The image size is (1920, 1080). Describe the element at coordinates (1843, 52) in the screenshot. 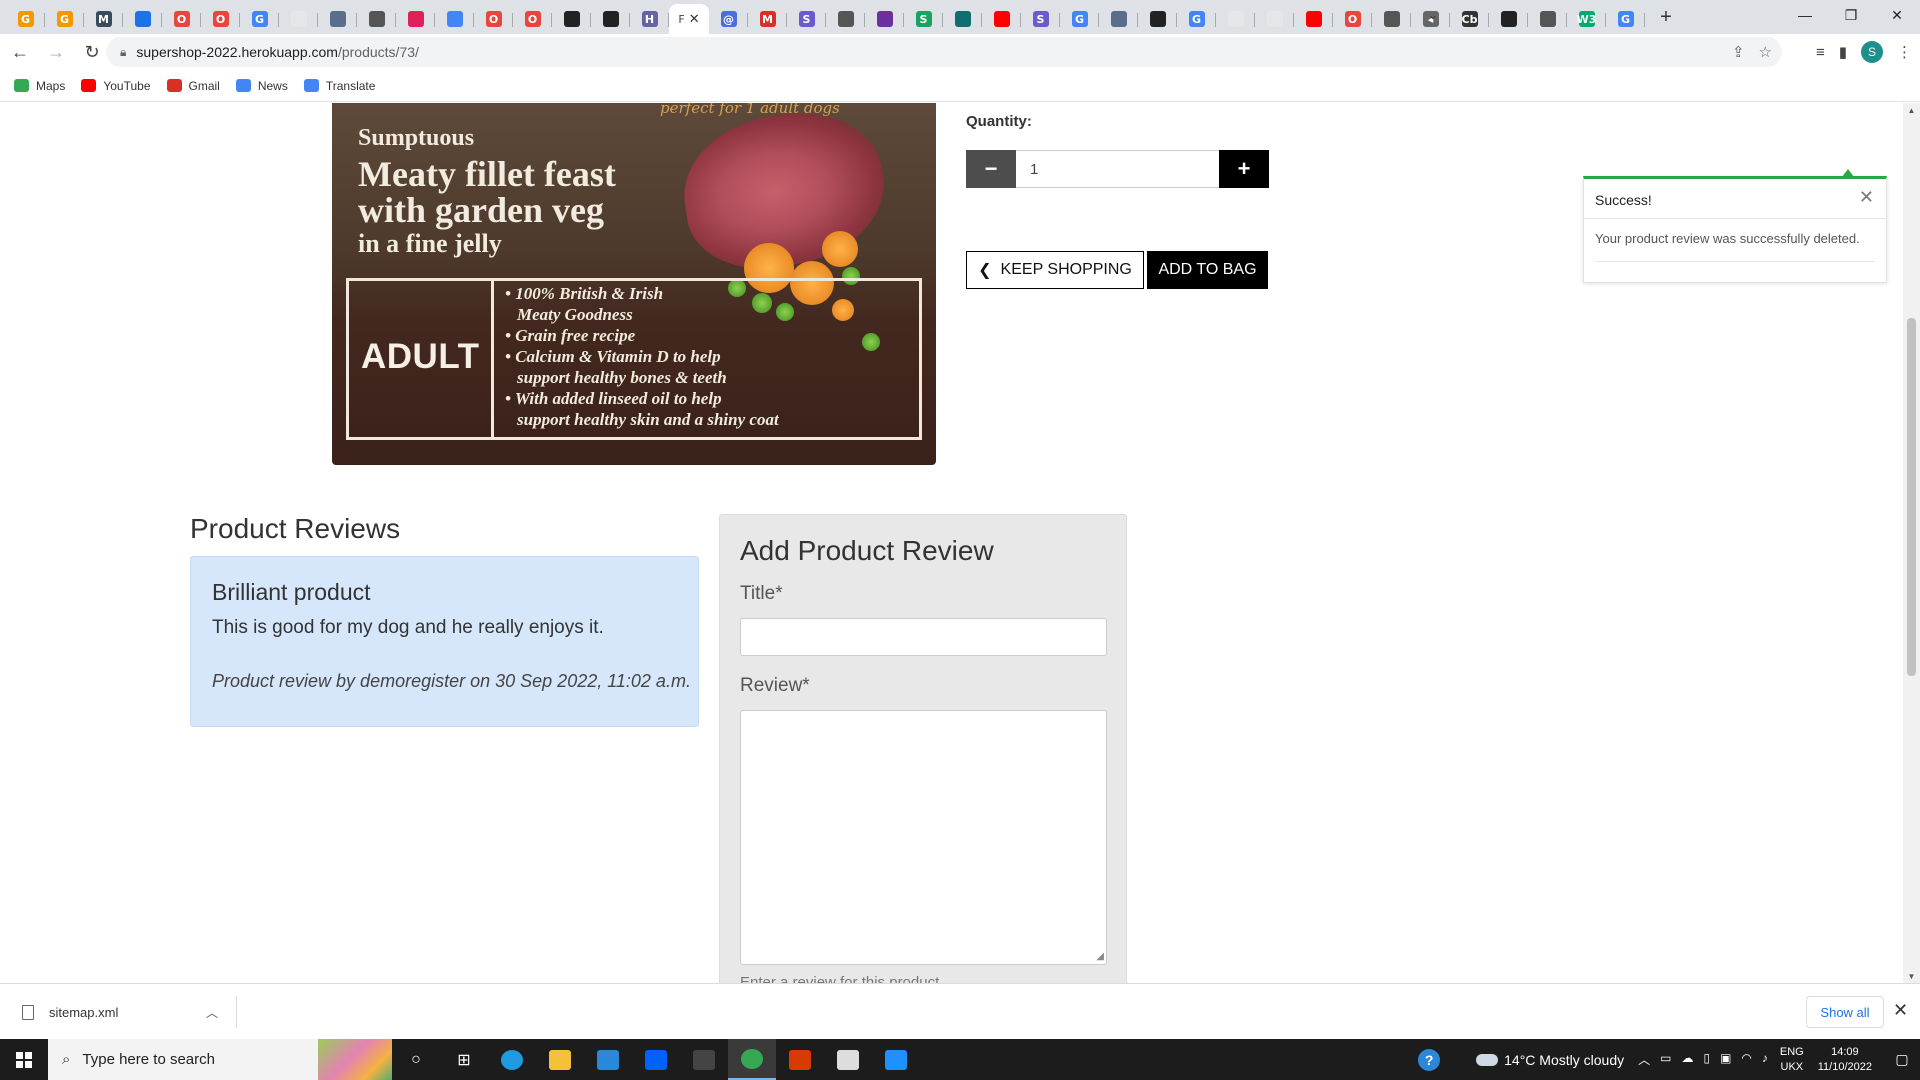

I see `side-panel-icon: ▮` at that location.